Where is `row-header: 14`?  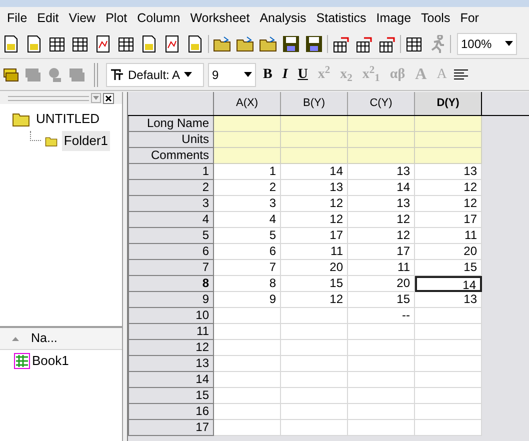
row-header: 14 is located at coordinates (171, 380).